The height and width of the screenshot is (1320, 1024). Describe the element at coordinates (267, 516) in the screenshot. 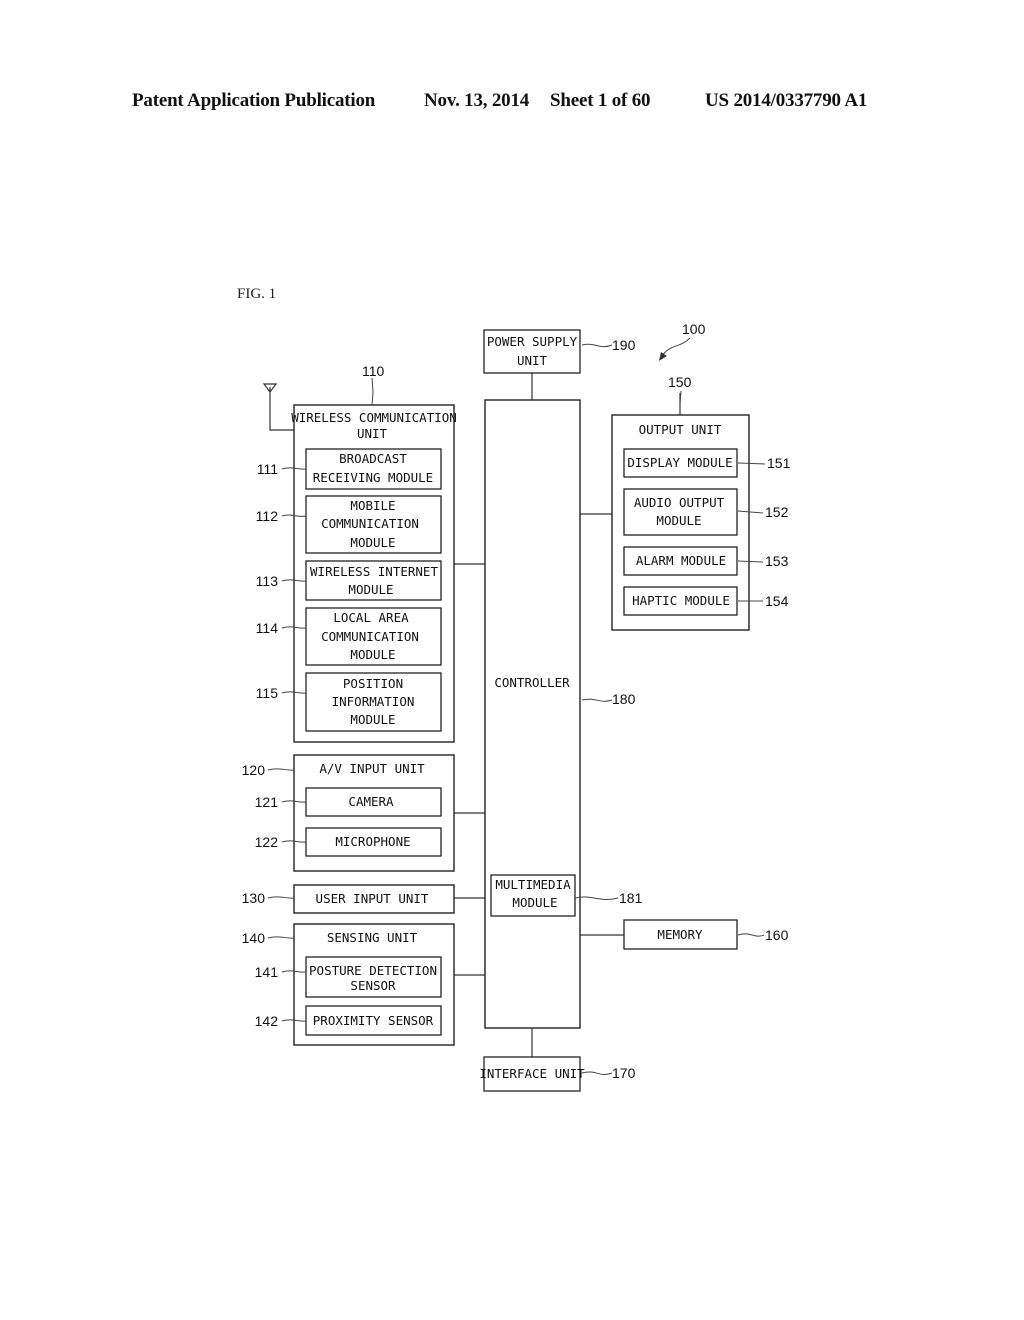

I see `ref-112: 112` at that location.